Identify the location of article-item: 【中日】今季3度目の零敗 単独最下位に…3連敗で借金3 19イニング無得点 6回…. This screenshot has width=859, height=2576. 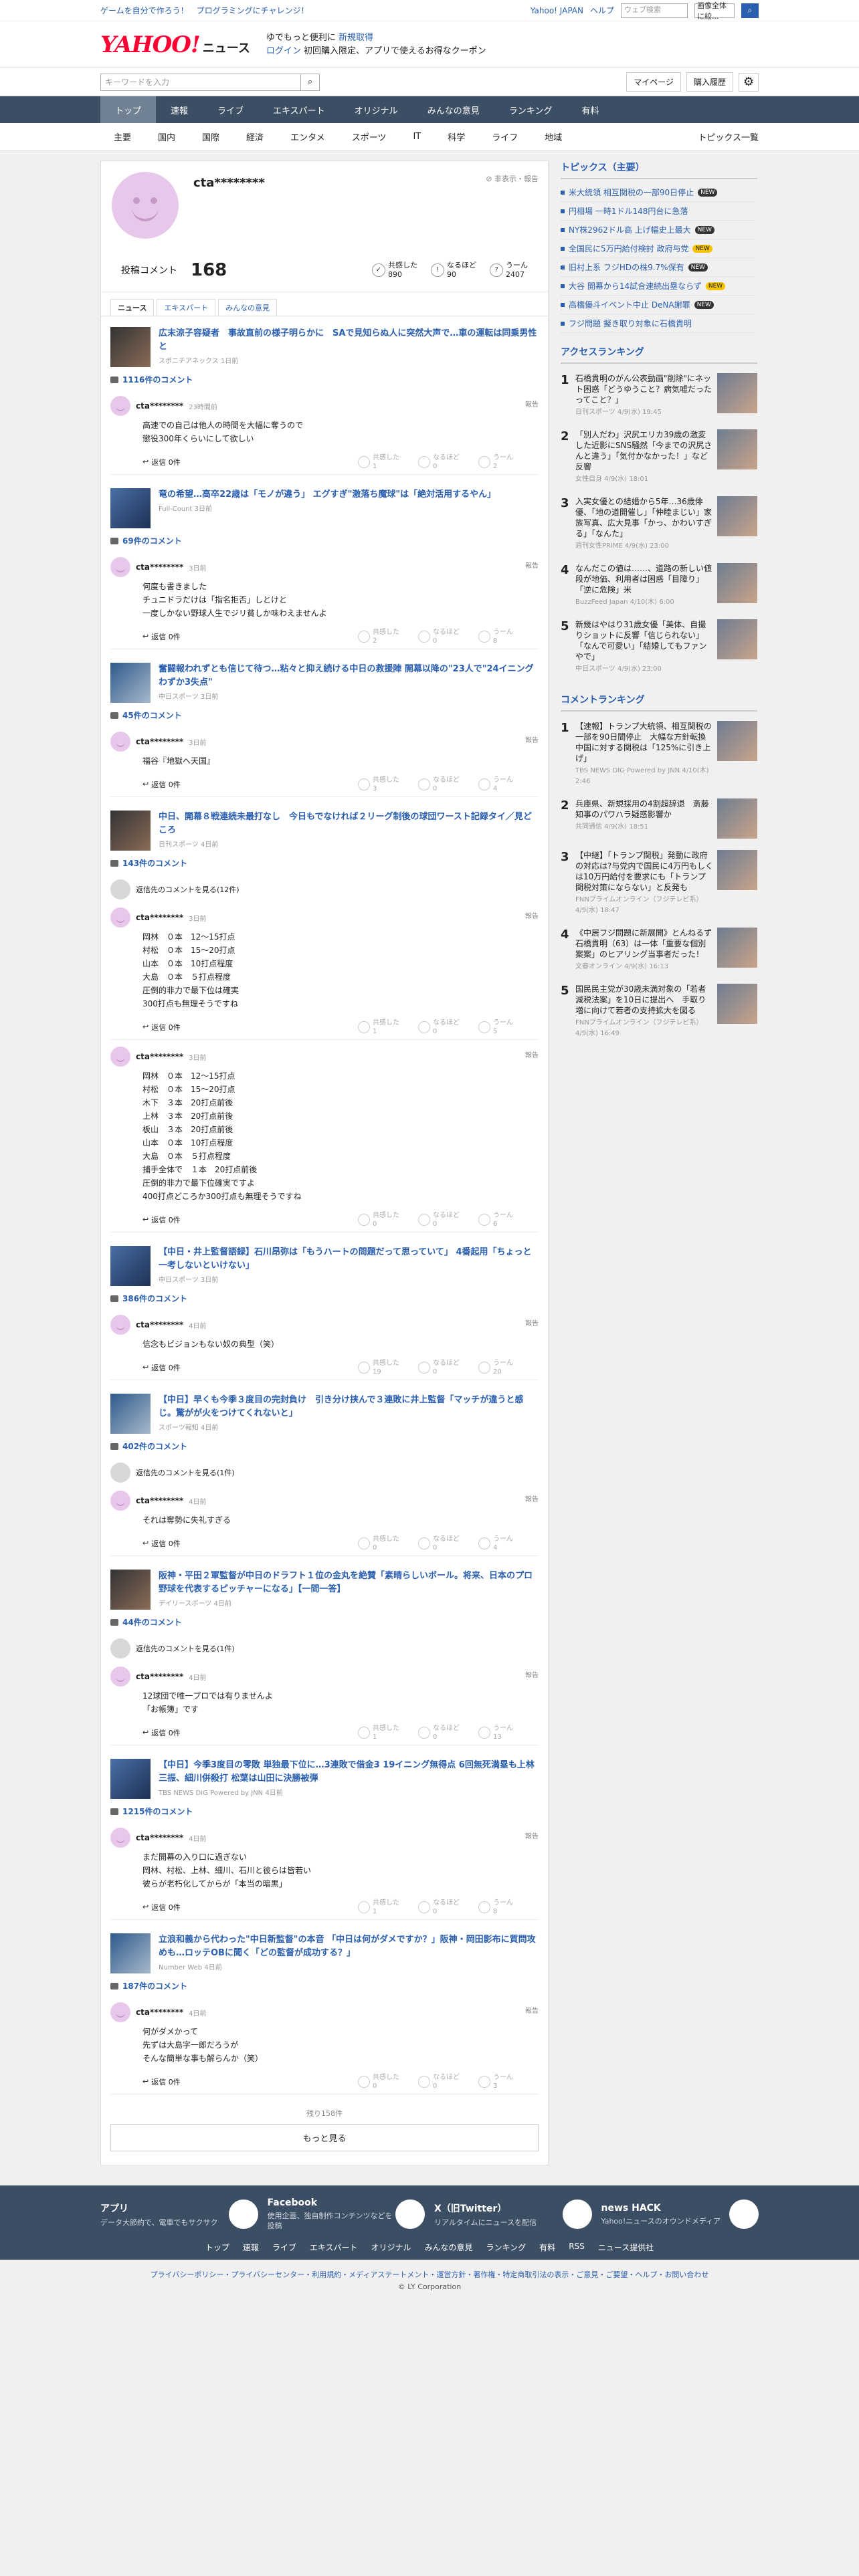
(324, 1773).